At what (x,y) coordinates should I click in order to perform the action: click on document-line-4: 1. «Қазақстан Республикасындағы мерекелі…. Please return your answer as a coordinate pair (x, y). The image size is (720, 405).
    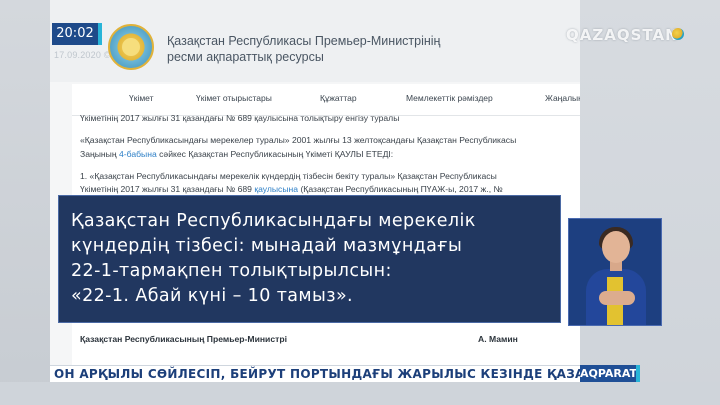
    Looking at the image, I should click on (288, 176).